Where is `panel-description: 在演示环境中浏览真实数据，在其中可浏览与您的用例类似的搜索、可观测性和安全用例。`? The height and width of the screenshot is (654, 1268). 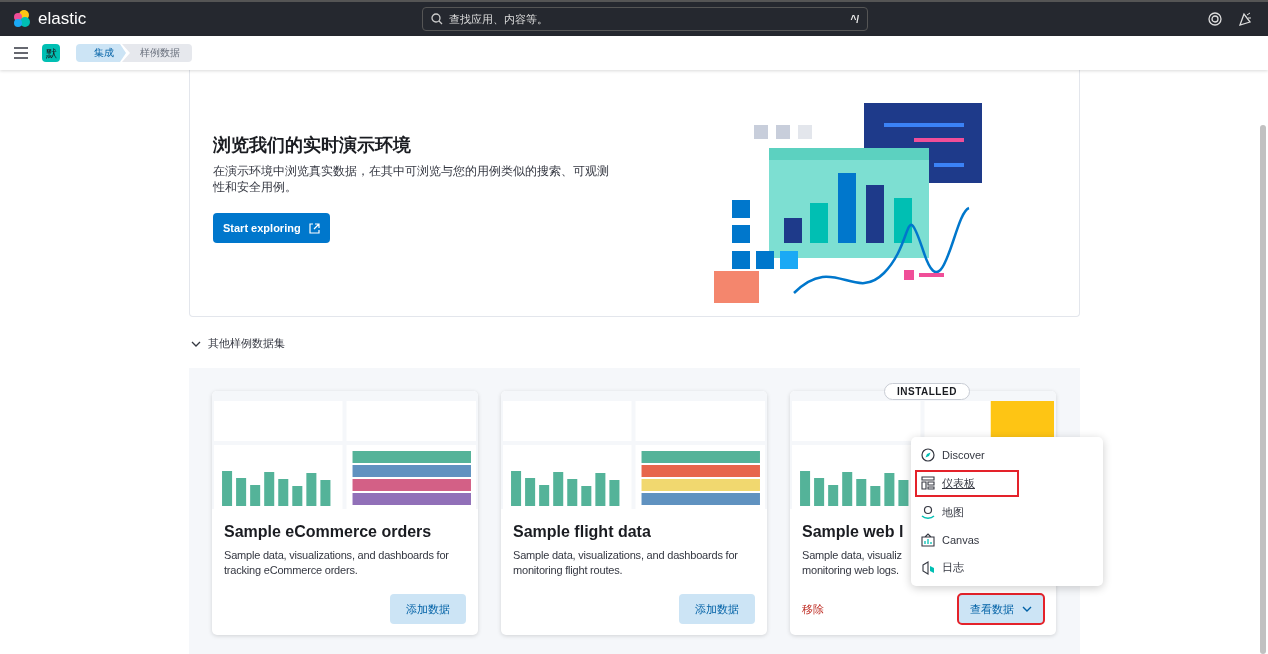
panel-description: 在演示环境中浏览真实数据，在其中可浏览与您的用例类似的搜索、可观测性和安全用例。 is located at coordinates (411, 179).